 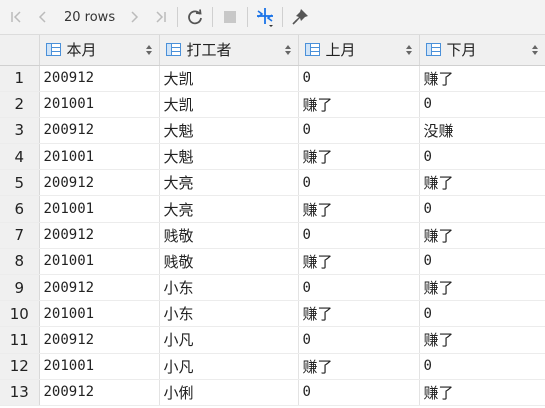 I want to click on row-number: 10, so click(x=20, y=314).